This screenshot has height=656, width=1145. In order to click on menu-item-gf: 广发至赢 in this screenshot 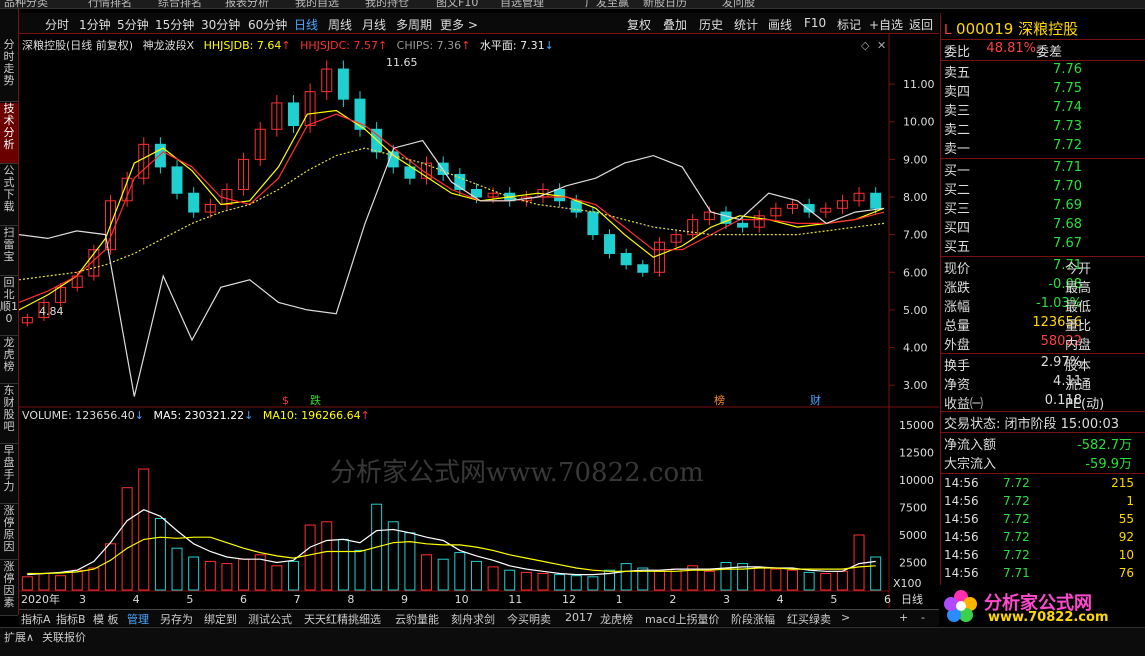, I will do `click(607, 5)`.